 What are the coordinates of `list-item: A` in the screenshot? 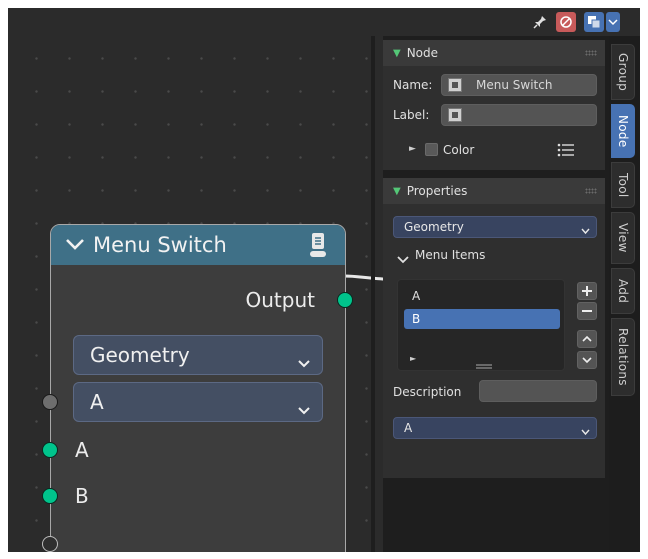 It's located at (482, 296).